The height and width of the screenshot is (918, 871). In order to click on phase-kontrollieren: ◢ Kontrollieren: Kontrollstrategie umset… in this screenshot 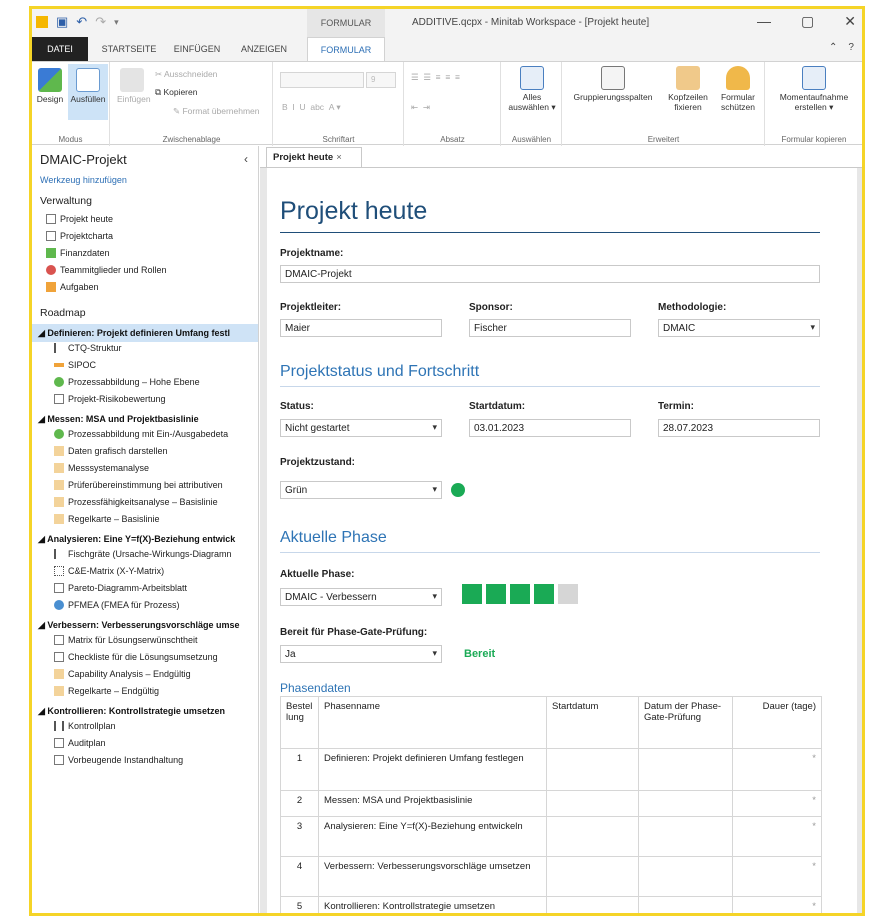, I will do `click(145, 711)`.